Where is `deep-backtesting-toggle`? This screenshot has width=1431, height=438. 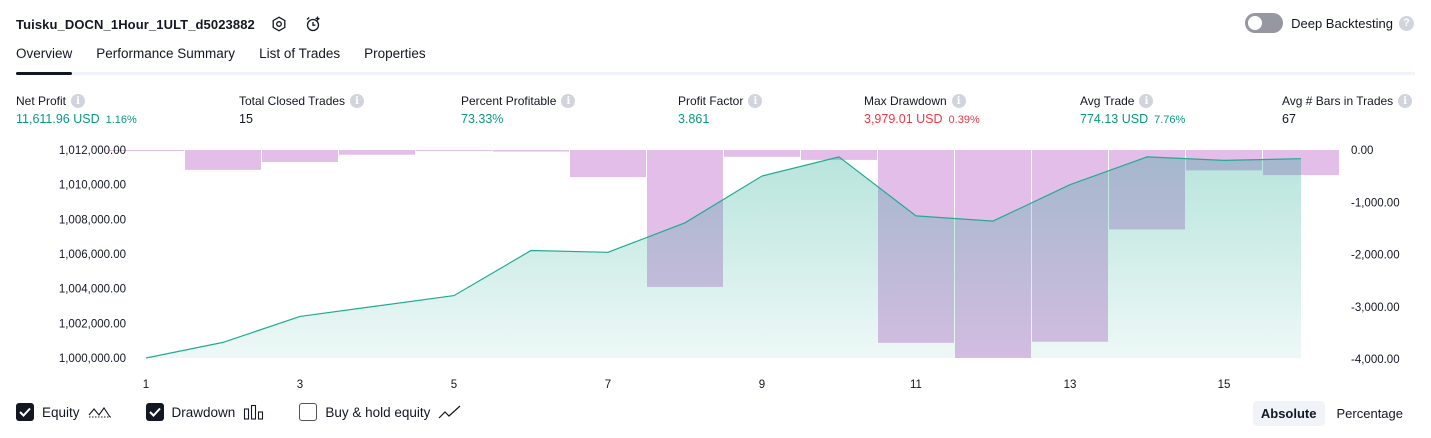 deep-backtesting-toggle is located at coordinates (1264, 23).